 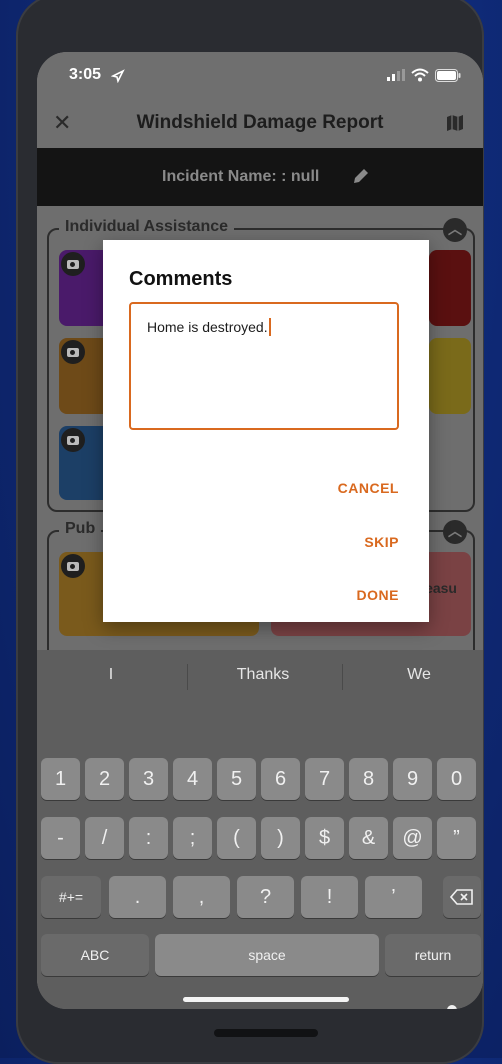 I want to click on keyboard-key: 8, so click(x=368, y=779).